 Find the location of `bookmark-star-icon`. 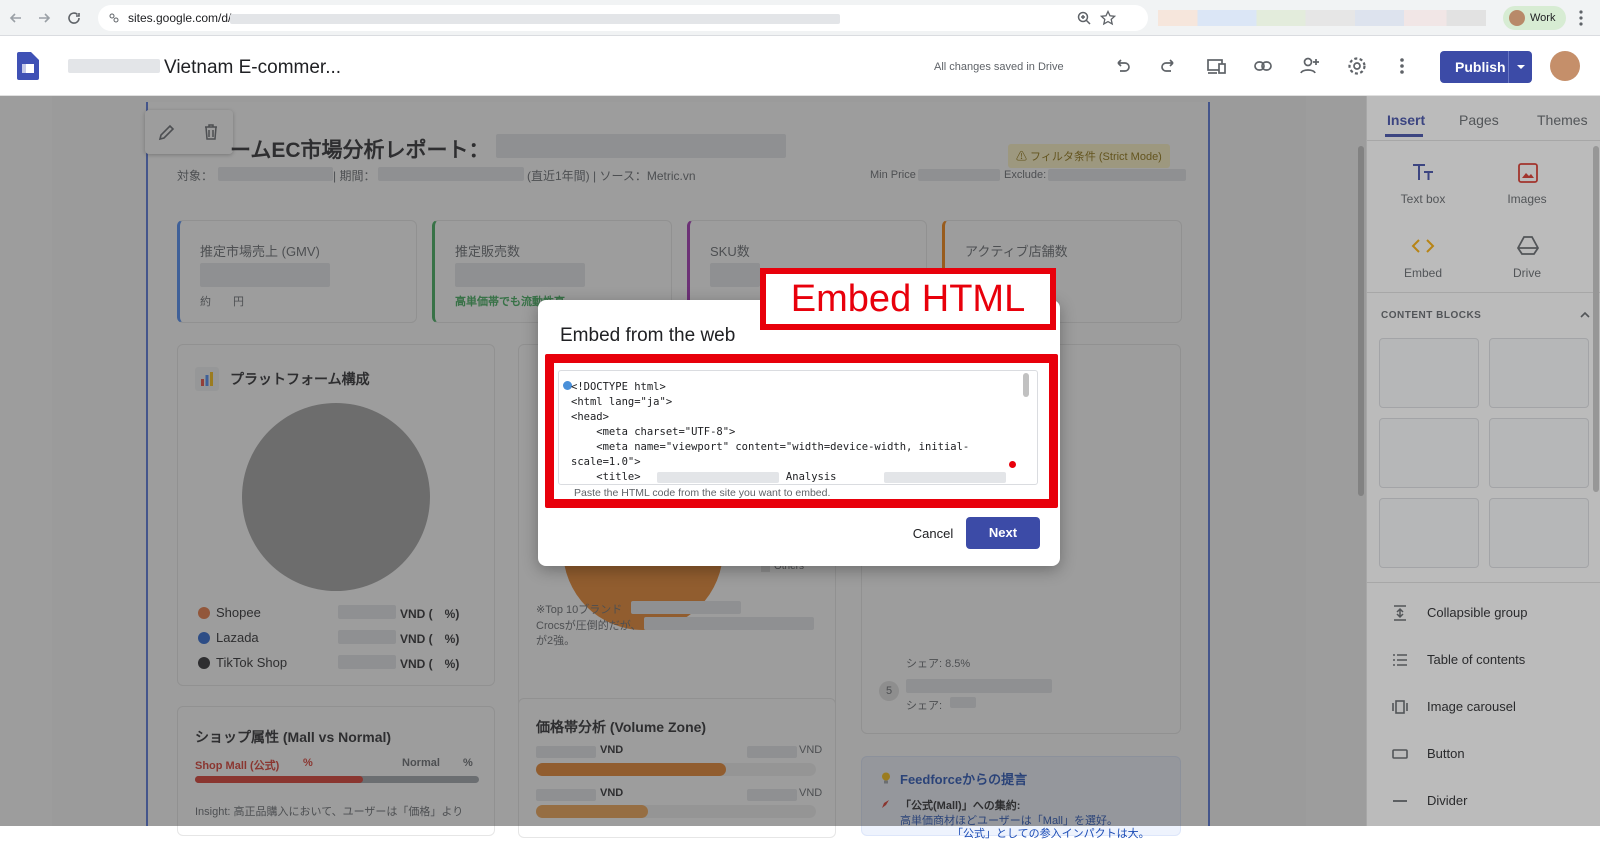

bookmark-star-icon is located at coordinates (1108, 18).